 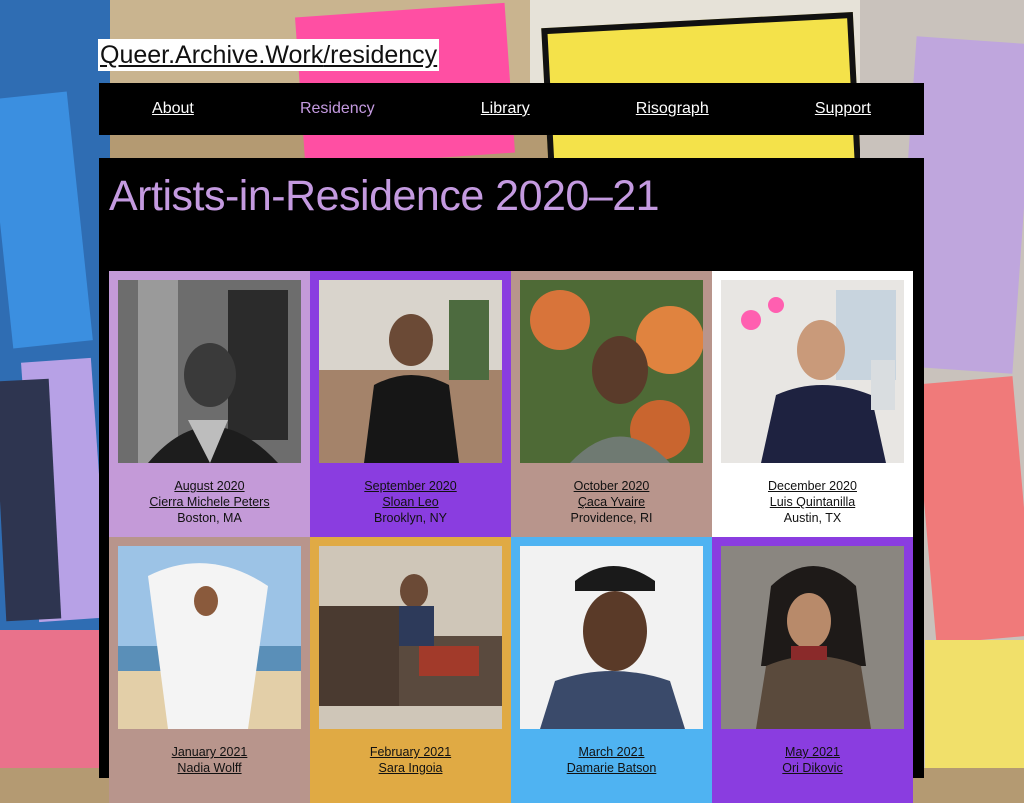 I want to click on site-title: Queer.Archive.Work/residency, so click(x=269, y=55).